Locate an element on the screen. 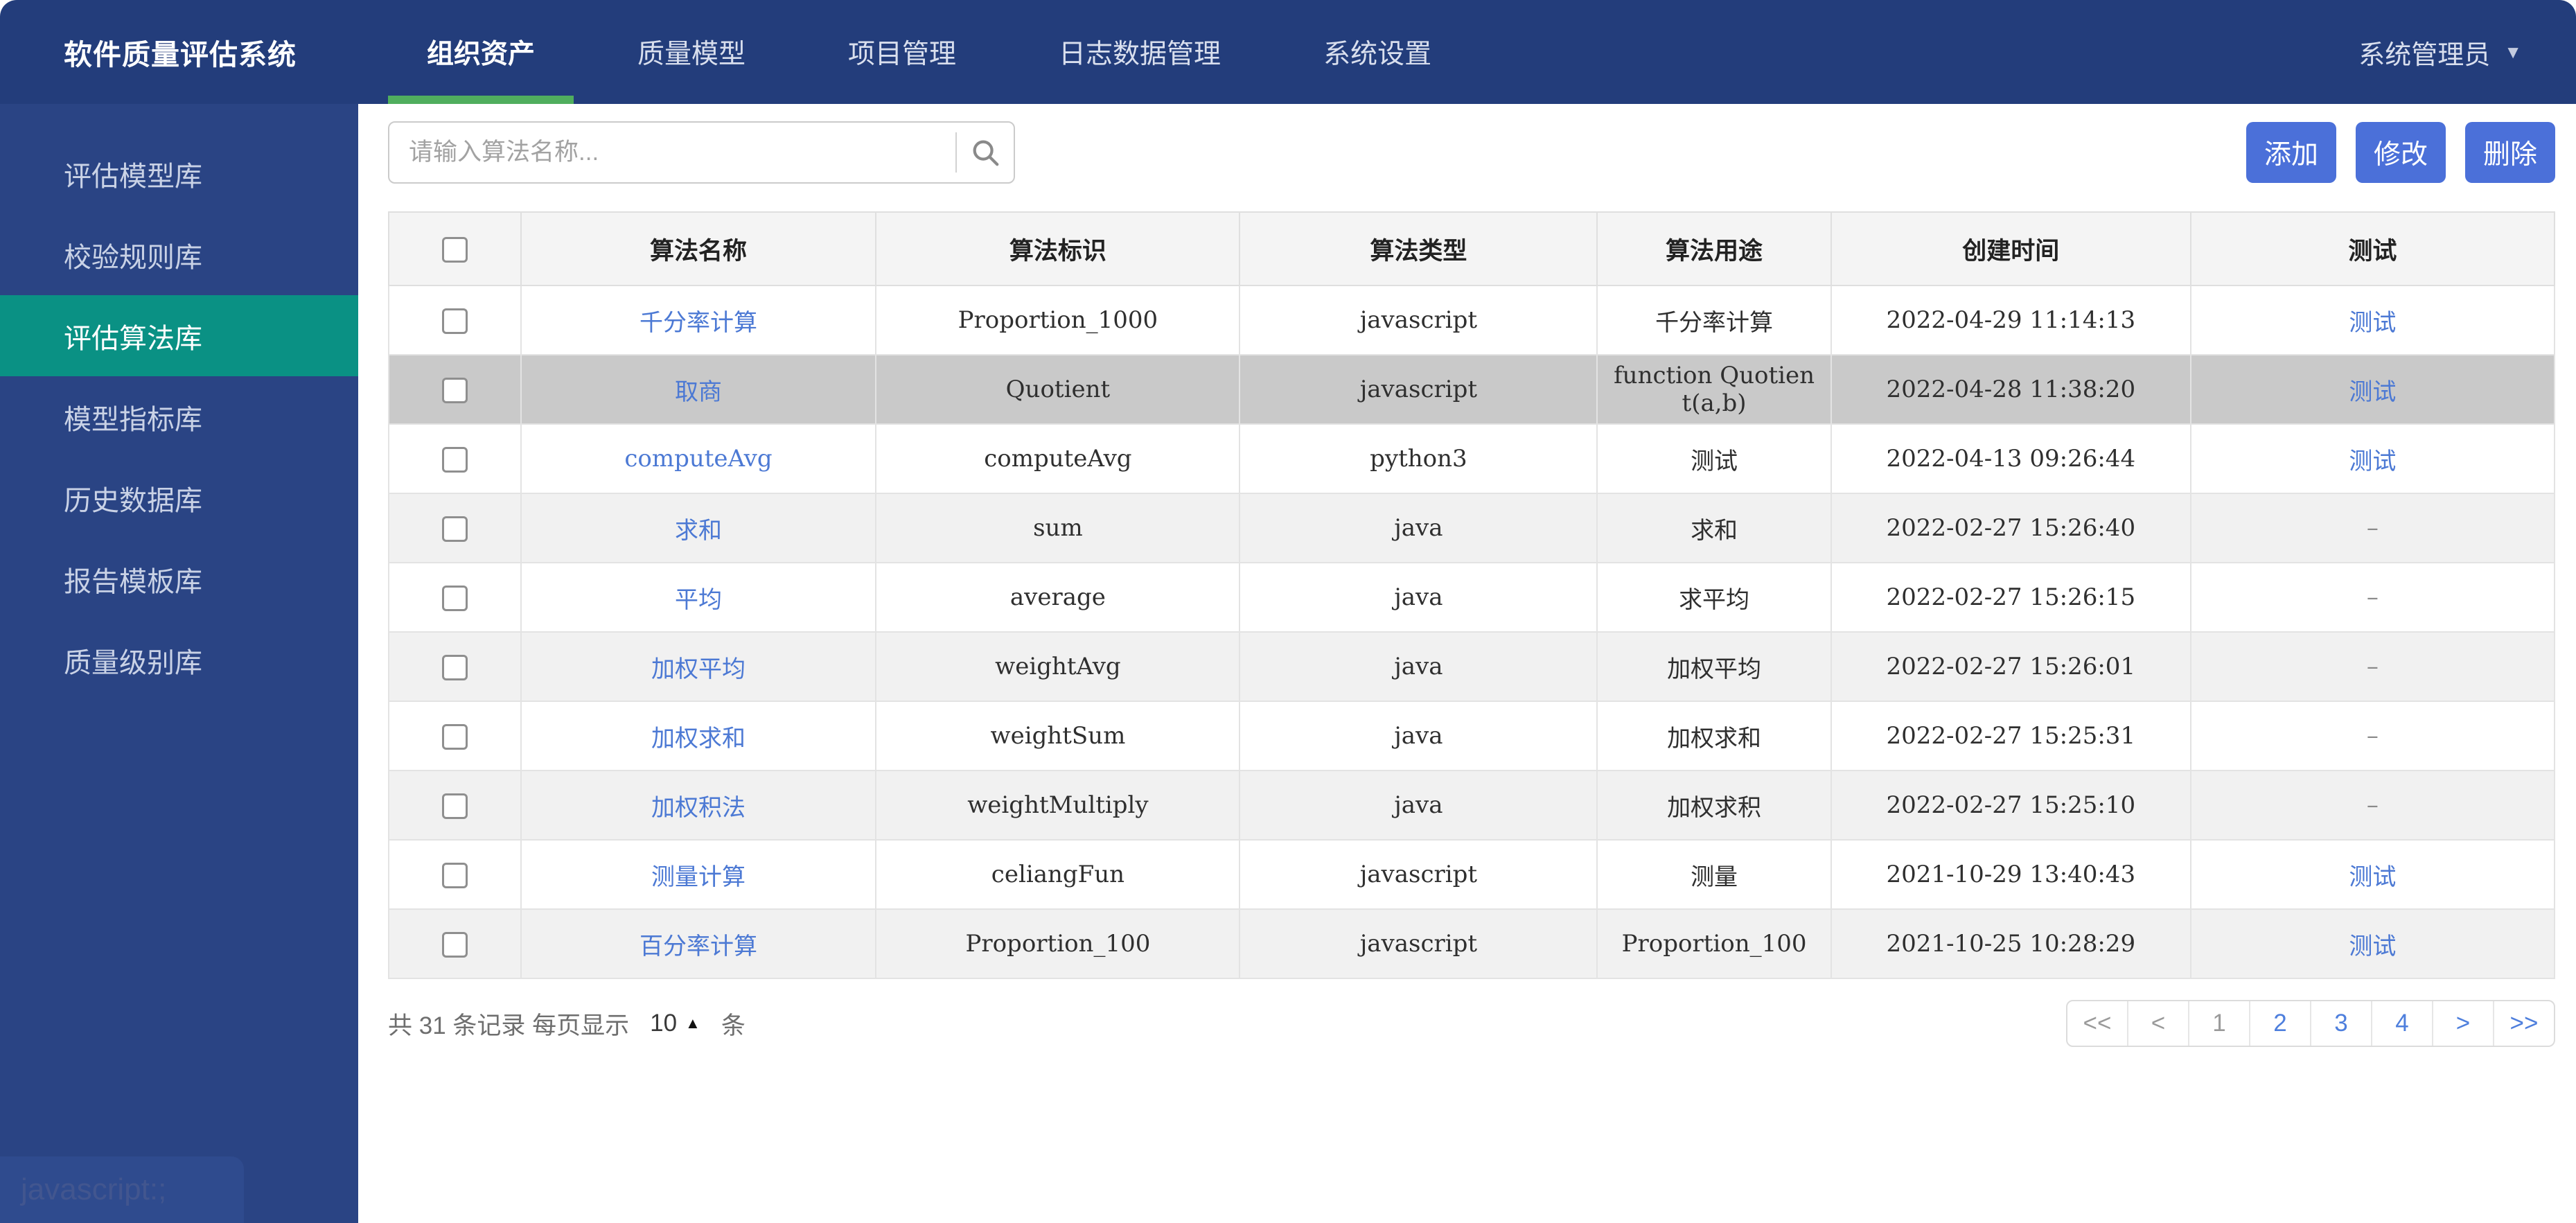  pagination-button: 1 is located at coordinates (2218, 1023).